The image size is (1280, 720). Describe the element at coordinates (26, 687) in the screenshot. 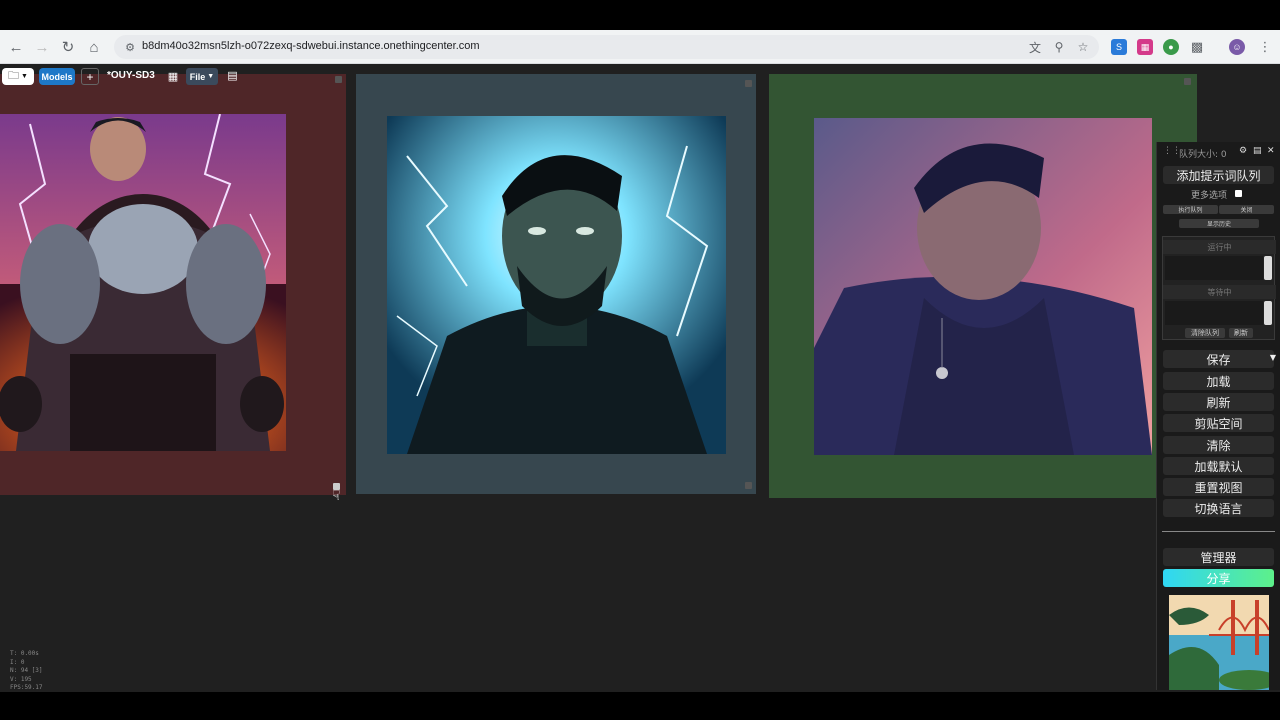

I see `stat-fps: FPS:59.17` at that location.